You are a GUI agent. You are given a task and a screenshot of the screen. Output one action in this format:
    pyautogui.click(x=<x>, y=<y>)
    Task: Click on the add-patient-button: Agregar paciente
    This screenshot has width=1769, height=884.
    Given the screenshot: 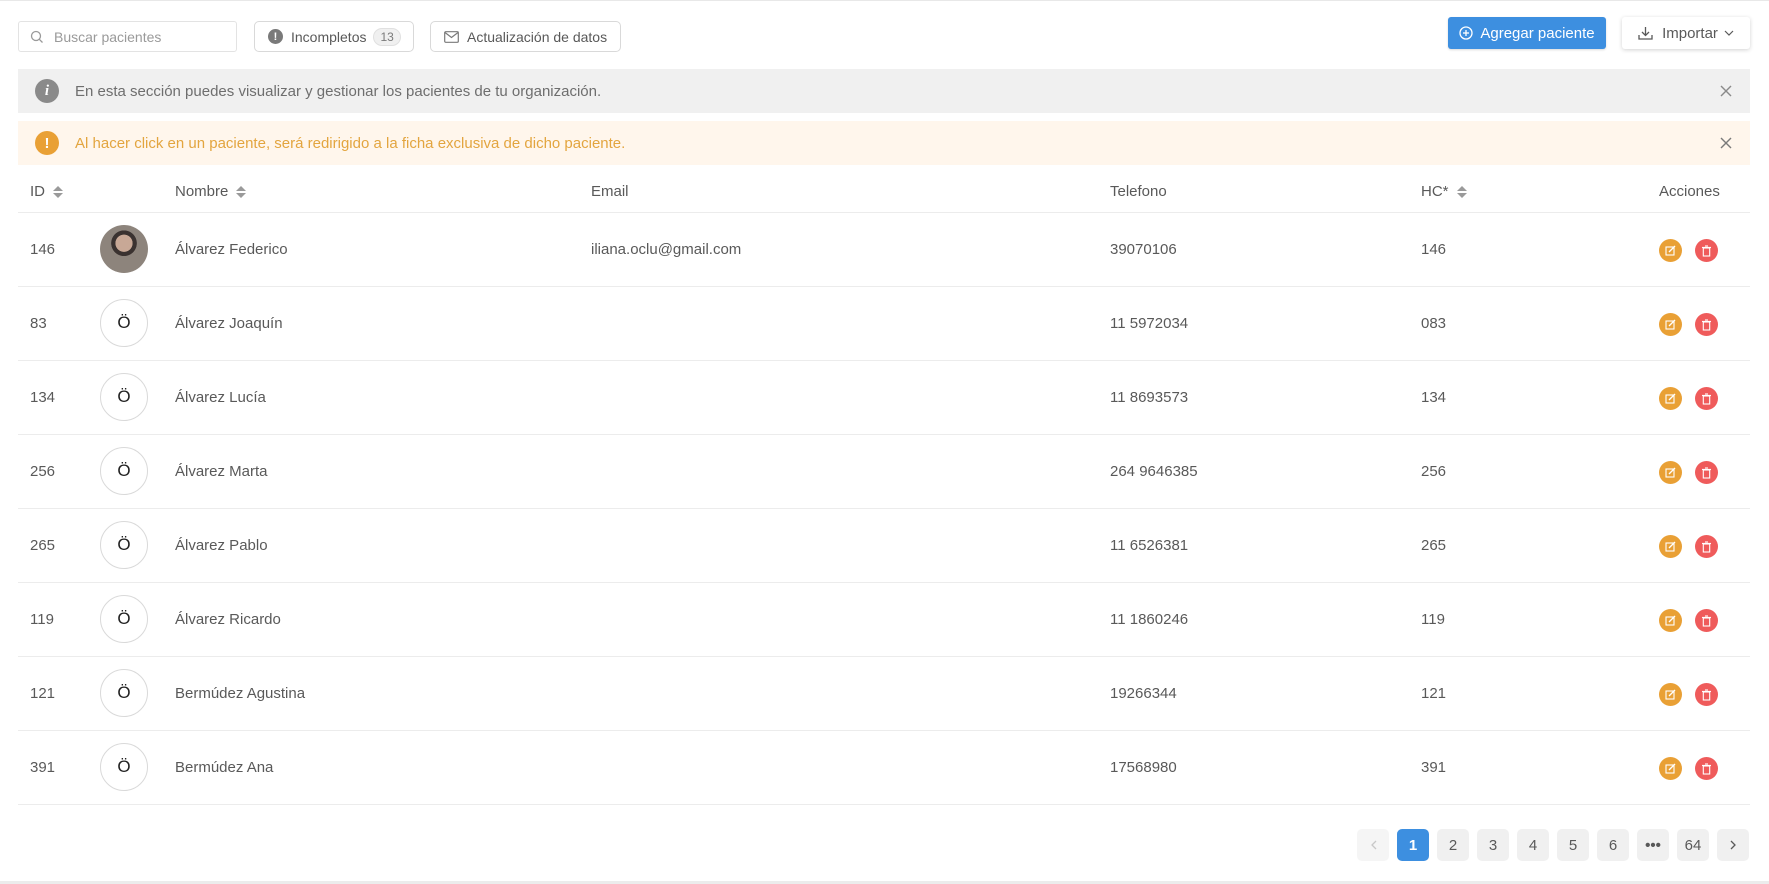 What is the action you would take?
    pyautogui.click(x=1527, y=33)
    